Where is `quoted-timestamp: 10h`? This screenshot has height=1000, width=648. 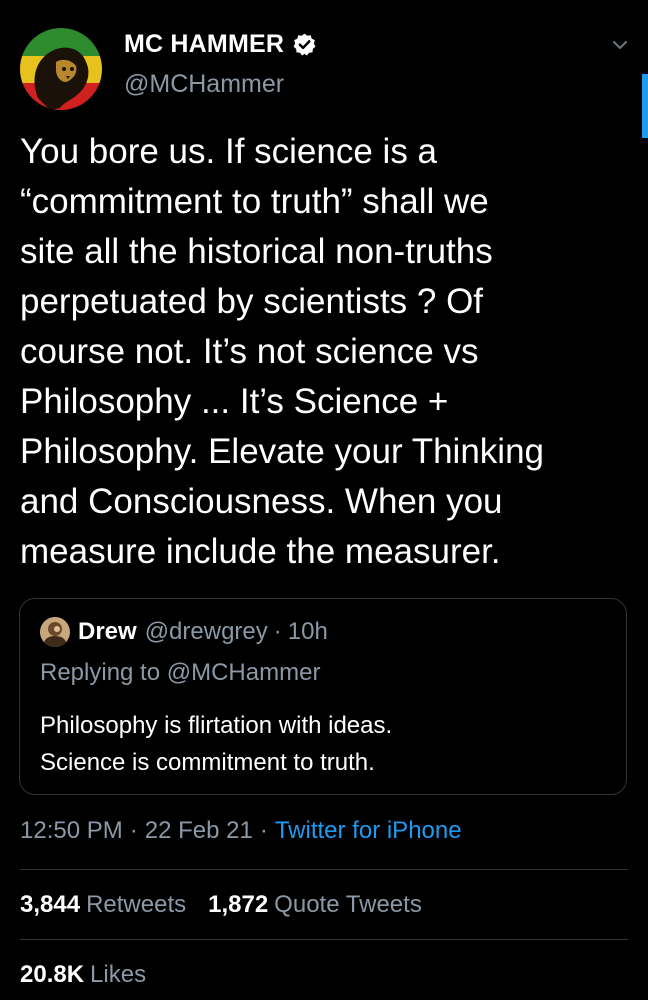 quoted-timestamp: 10h is located at coordinates (308, 632).